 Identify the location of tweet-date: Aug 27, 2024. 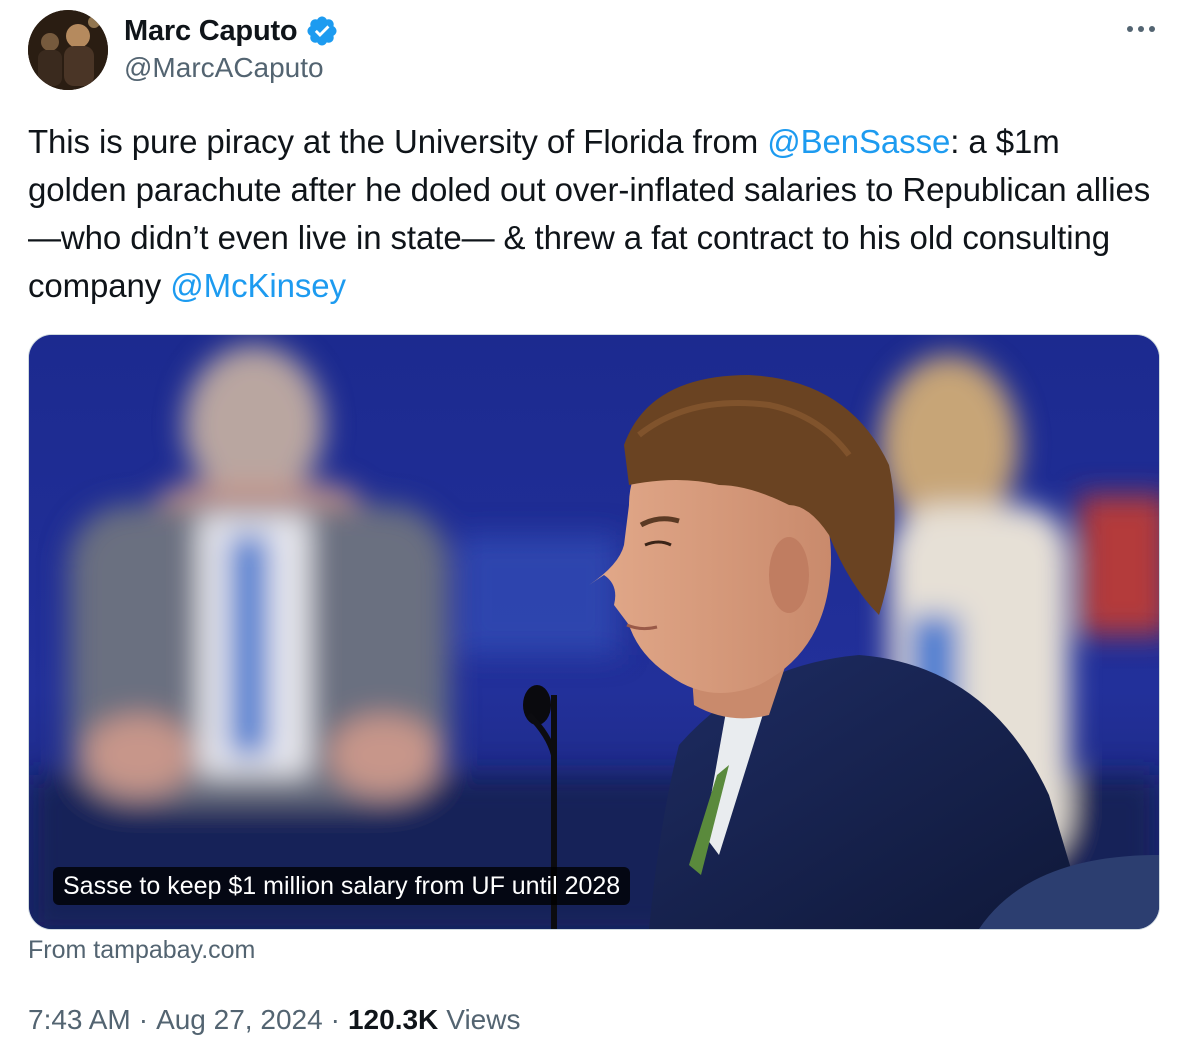
(239, 1020).